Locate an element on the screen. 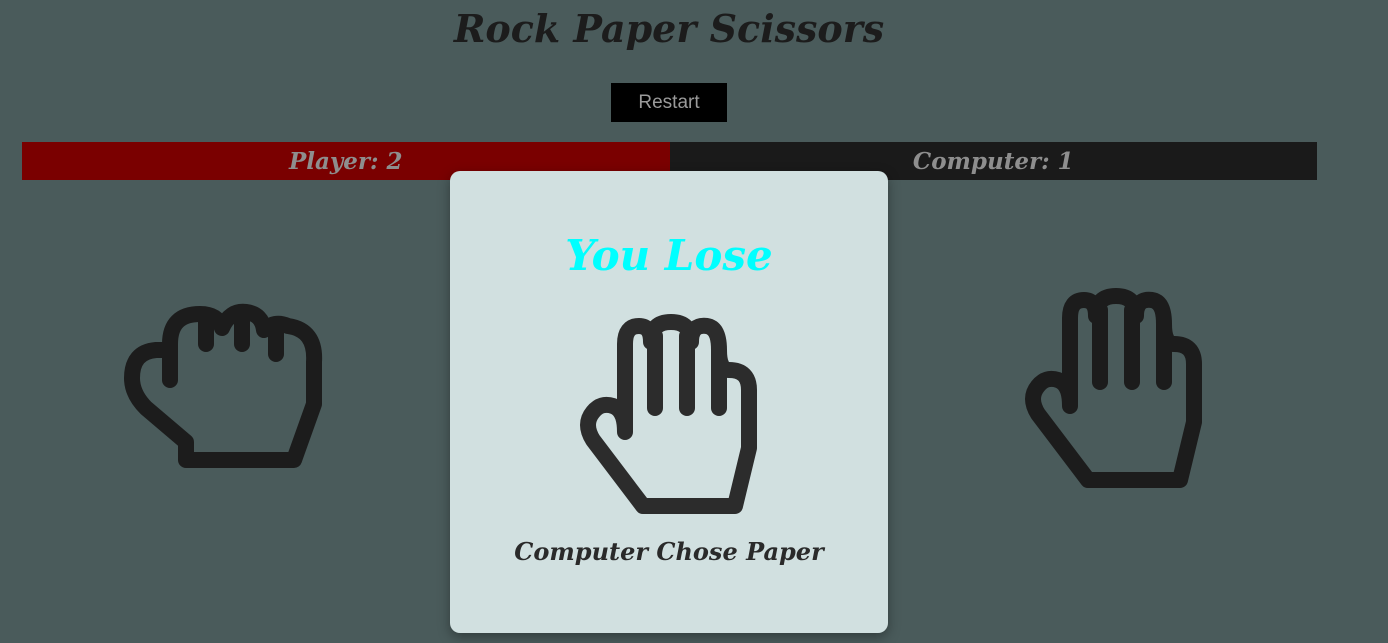 Image resolution: width=1388 pixels, height=643 pixels. restart-button: Restart is located at coordinates (669, 102).